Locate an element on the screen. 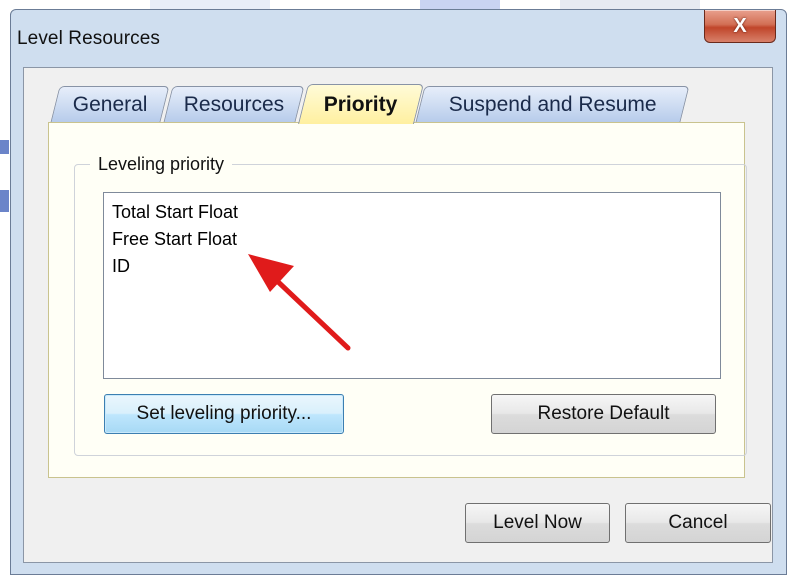 This screenshot has height=581, width=798. tab-label: Suspend and Resume is located at coordinates (552, 104).